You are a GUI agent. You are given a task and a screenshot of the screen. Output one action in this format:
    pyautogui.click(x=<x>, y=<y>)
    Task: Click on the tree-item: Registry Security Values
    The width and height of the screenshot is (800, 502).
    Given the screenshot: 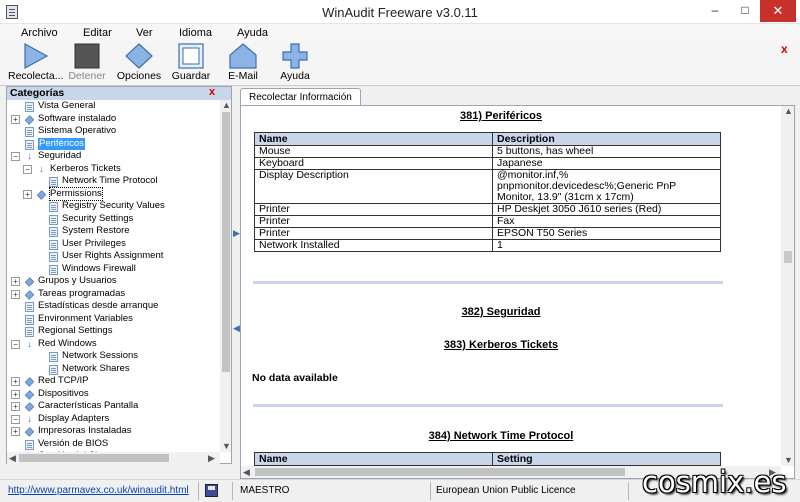 What is the action you would take?
    pyautogui.click(x=113, y=206)
    